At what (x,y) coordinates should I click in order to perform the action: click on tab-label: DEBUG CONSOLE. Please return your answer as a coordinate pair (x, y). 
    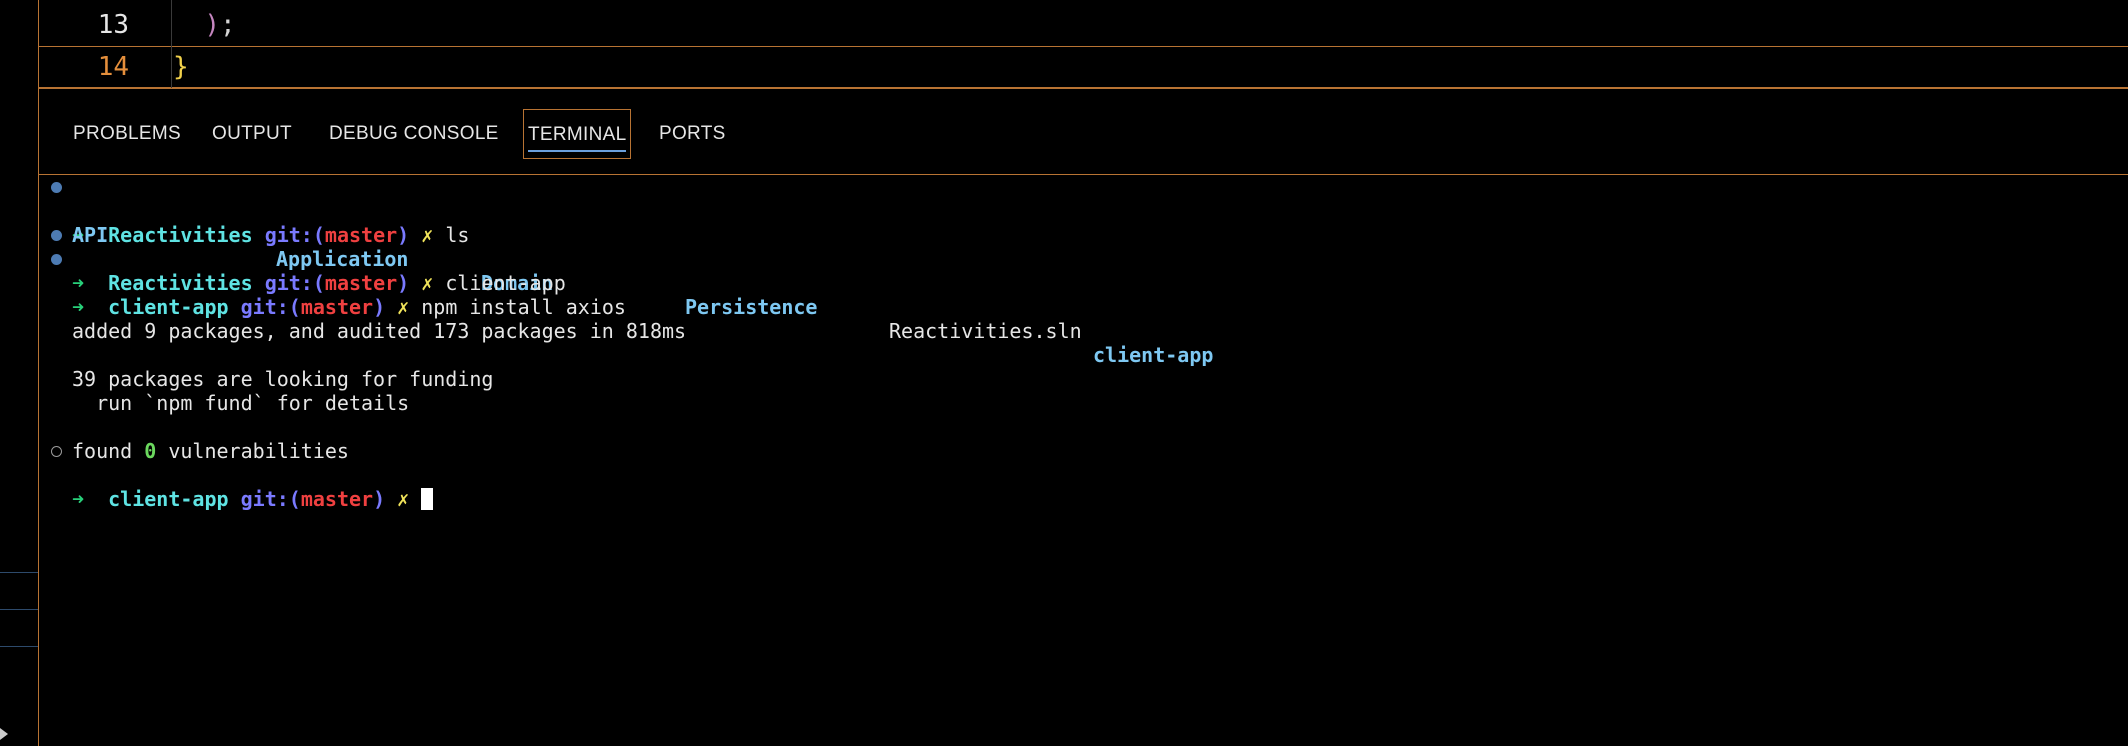
    Looking at the image, I should click on (414, 133).